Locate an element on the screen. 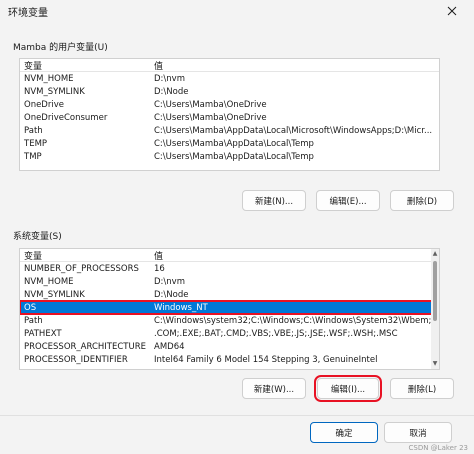 The height and width of the screenshot is (454, 474). table-row: PROCESSOR_ARCHITECTURE AMD64 is located at coordinates (229, 346).